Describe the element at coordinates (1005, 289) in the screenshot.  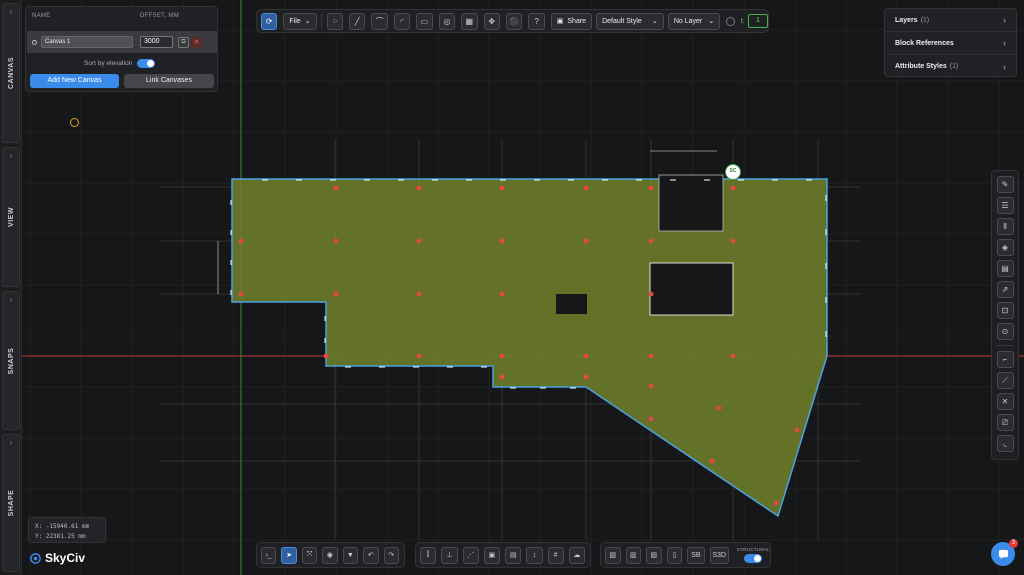
I see `export-icon: ⇗` at that location.